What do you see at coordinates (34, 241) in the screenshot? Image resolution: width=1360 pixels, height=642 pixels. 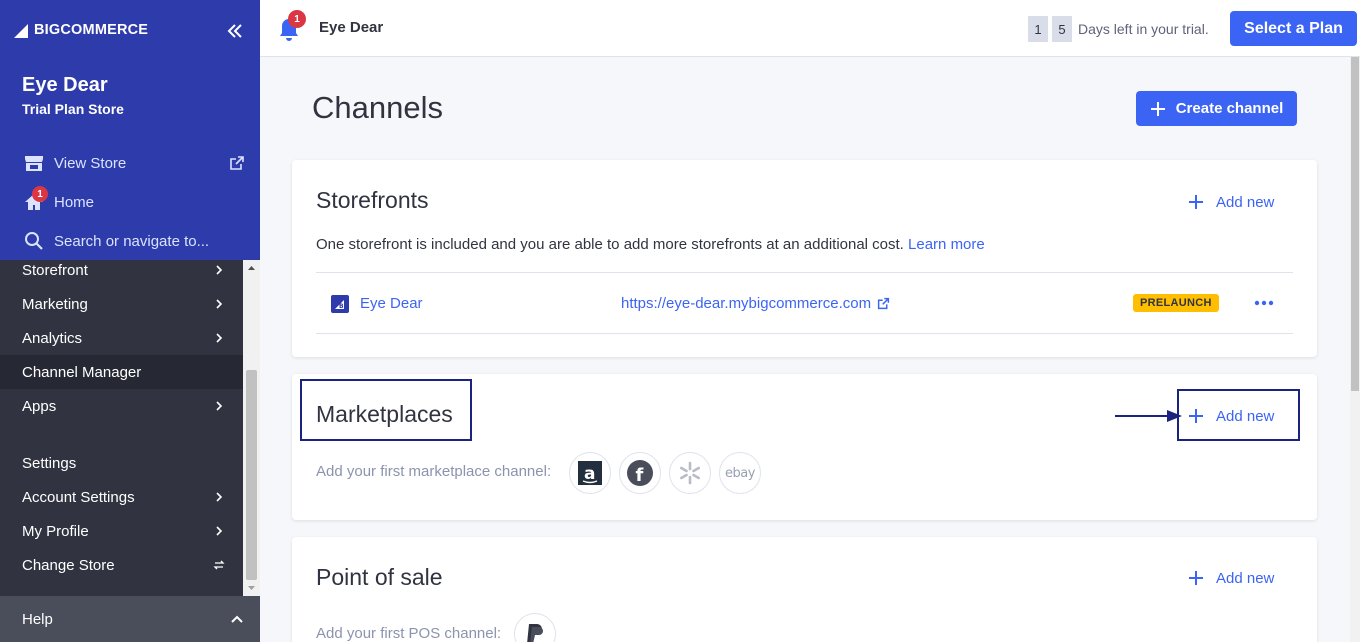 I see `search-icon` at bounding box center [34, 241].